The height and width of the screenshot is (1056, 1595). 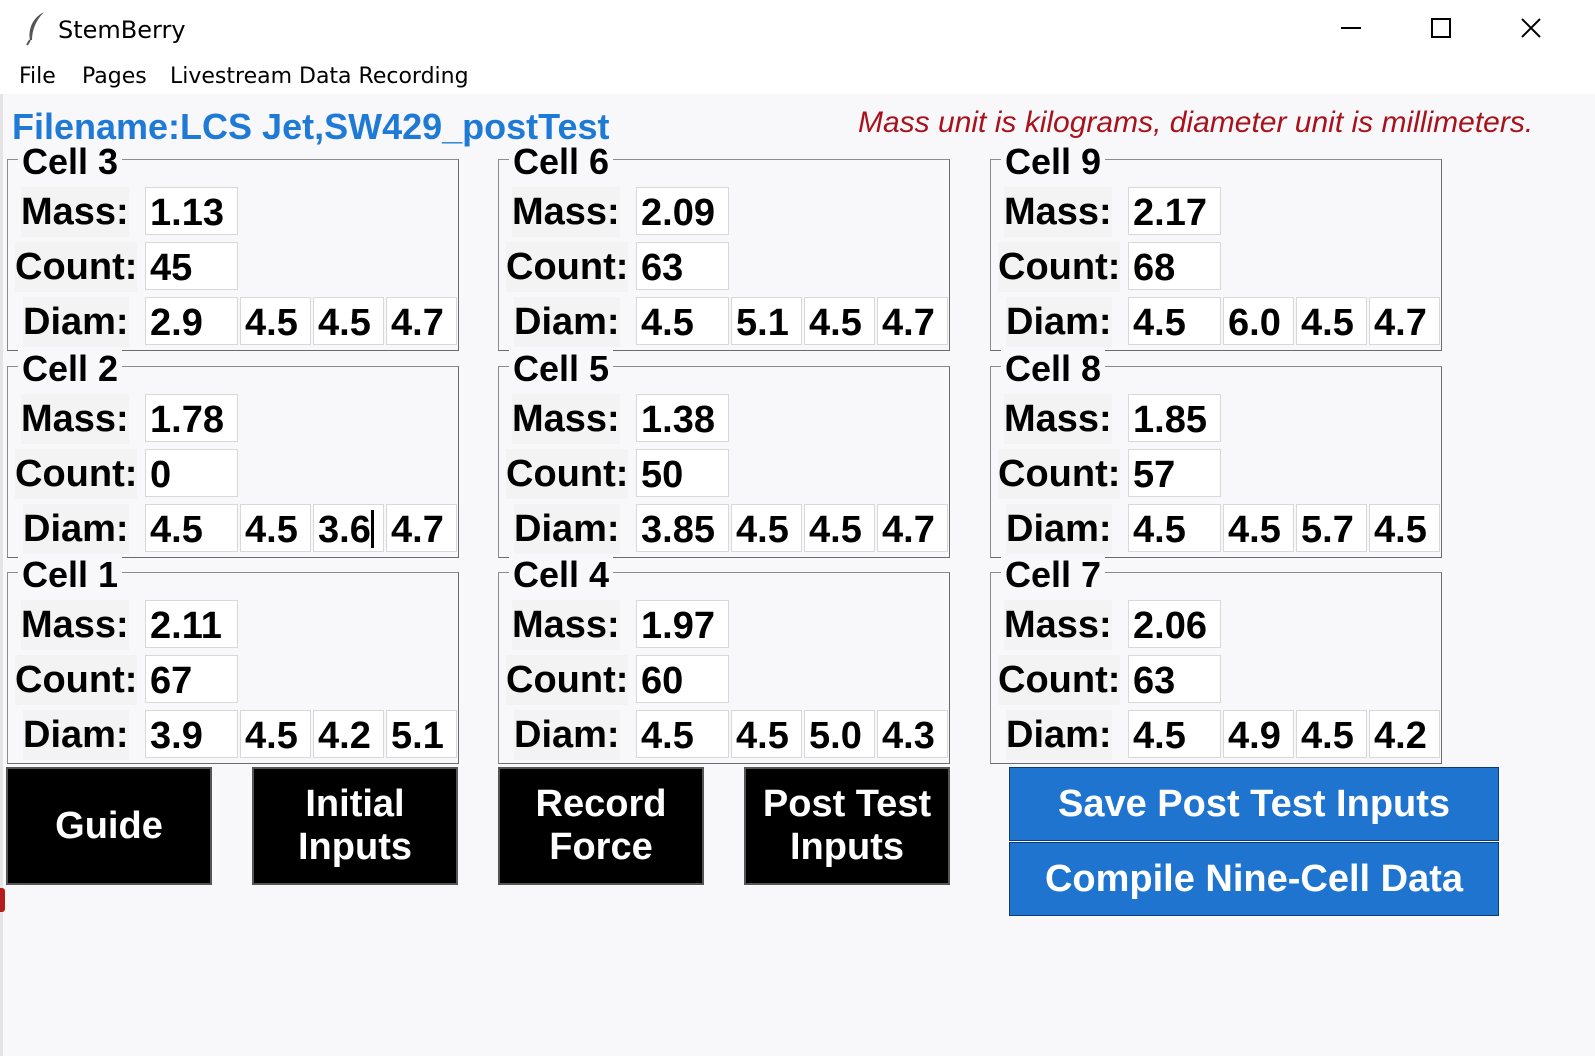 I want to click on diam-input: 4.9, so click(x=1258, y=734).